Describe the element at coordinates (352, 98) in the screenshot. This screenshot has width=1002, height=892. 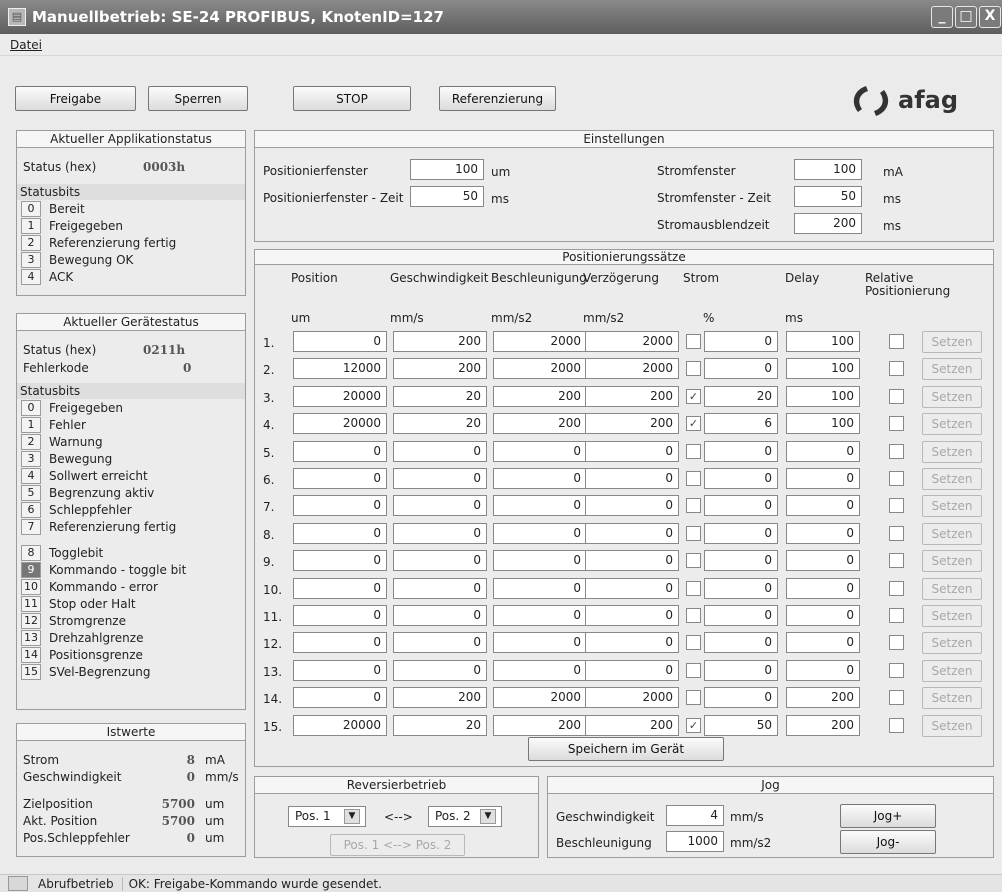
I see `stop-button: STOP` at that location.